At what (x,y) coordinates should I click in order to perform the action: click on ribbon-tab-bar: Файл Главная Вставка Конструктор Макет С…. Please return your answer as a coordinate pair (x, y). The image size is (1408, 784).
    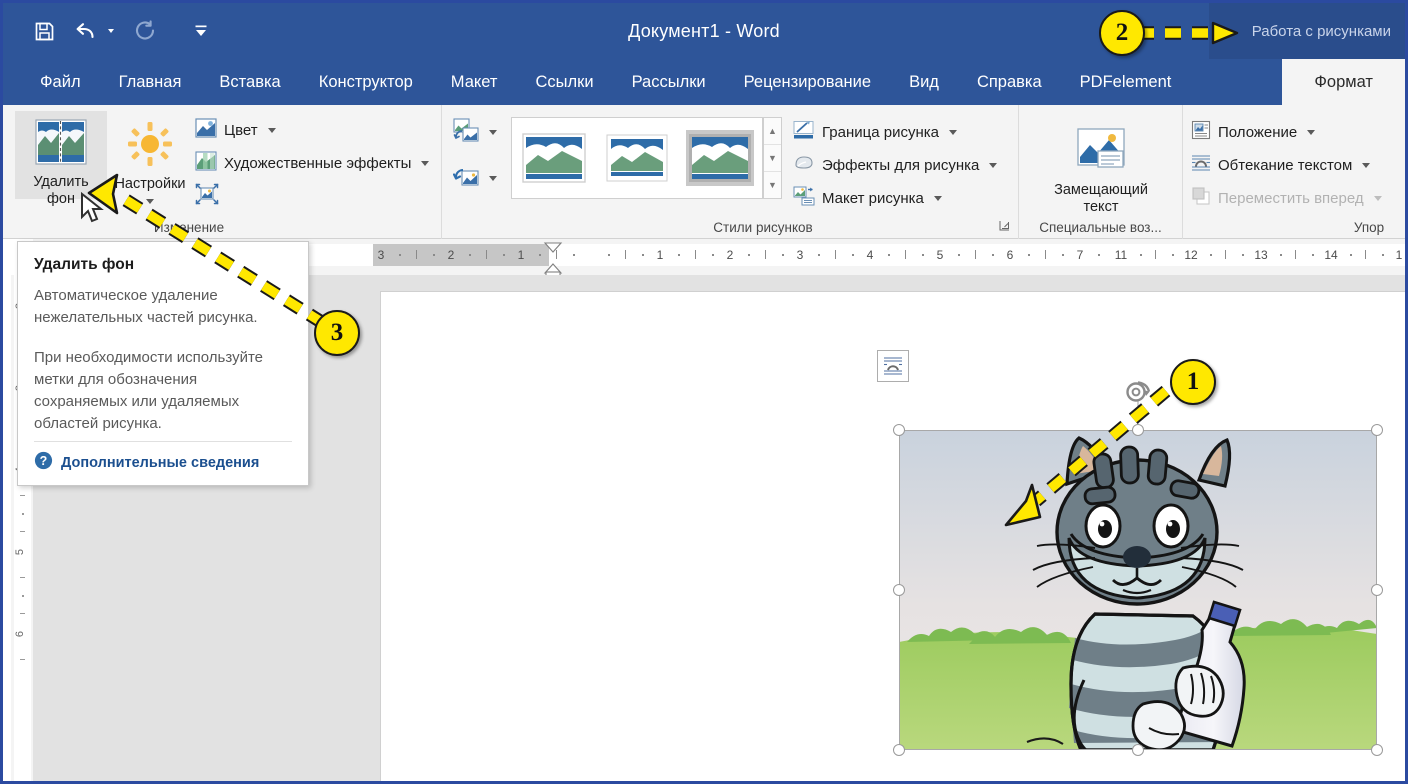
    Looking at the image, I should click on (704, 82).